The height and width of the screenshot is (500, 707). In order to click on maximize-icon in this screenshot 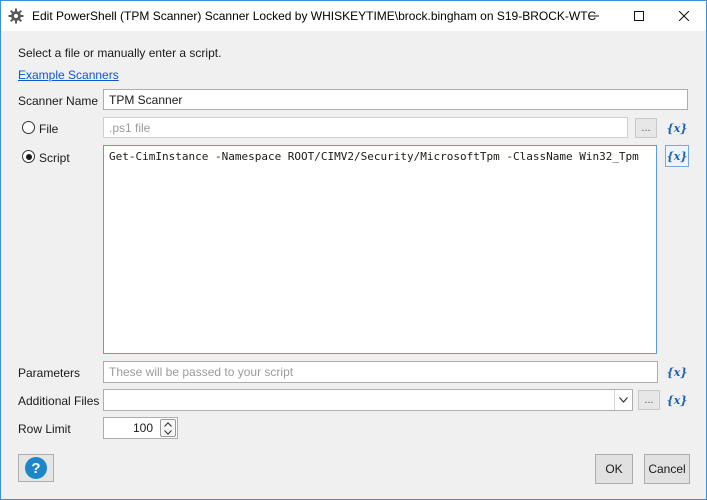, I will do `click(638, 16)`.